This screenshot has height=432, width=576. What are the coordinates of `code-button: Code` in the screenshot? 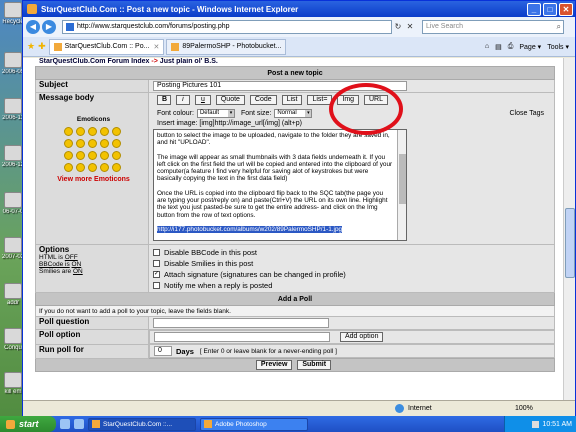 It's located at (263, 100).